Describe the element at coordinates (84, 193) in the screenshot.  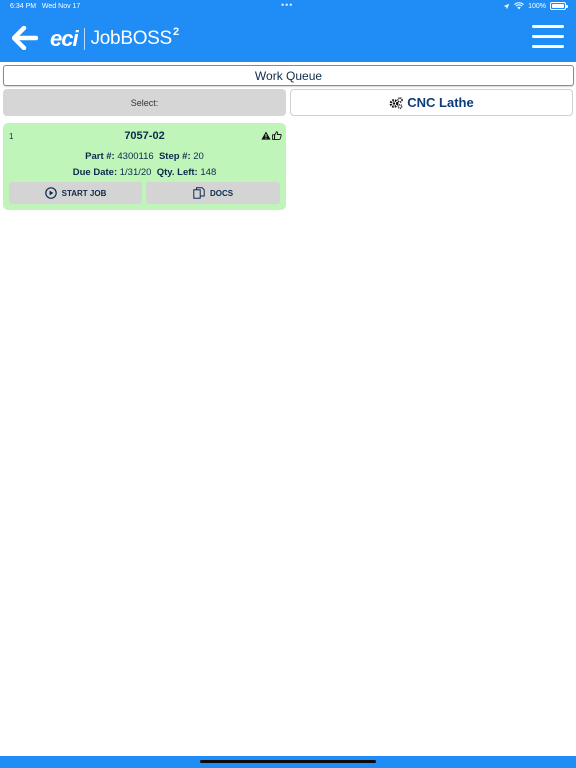
I see `start-job-label: START JOB` at that location.